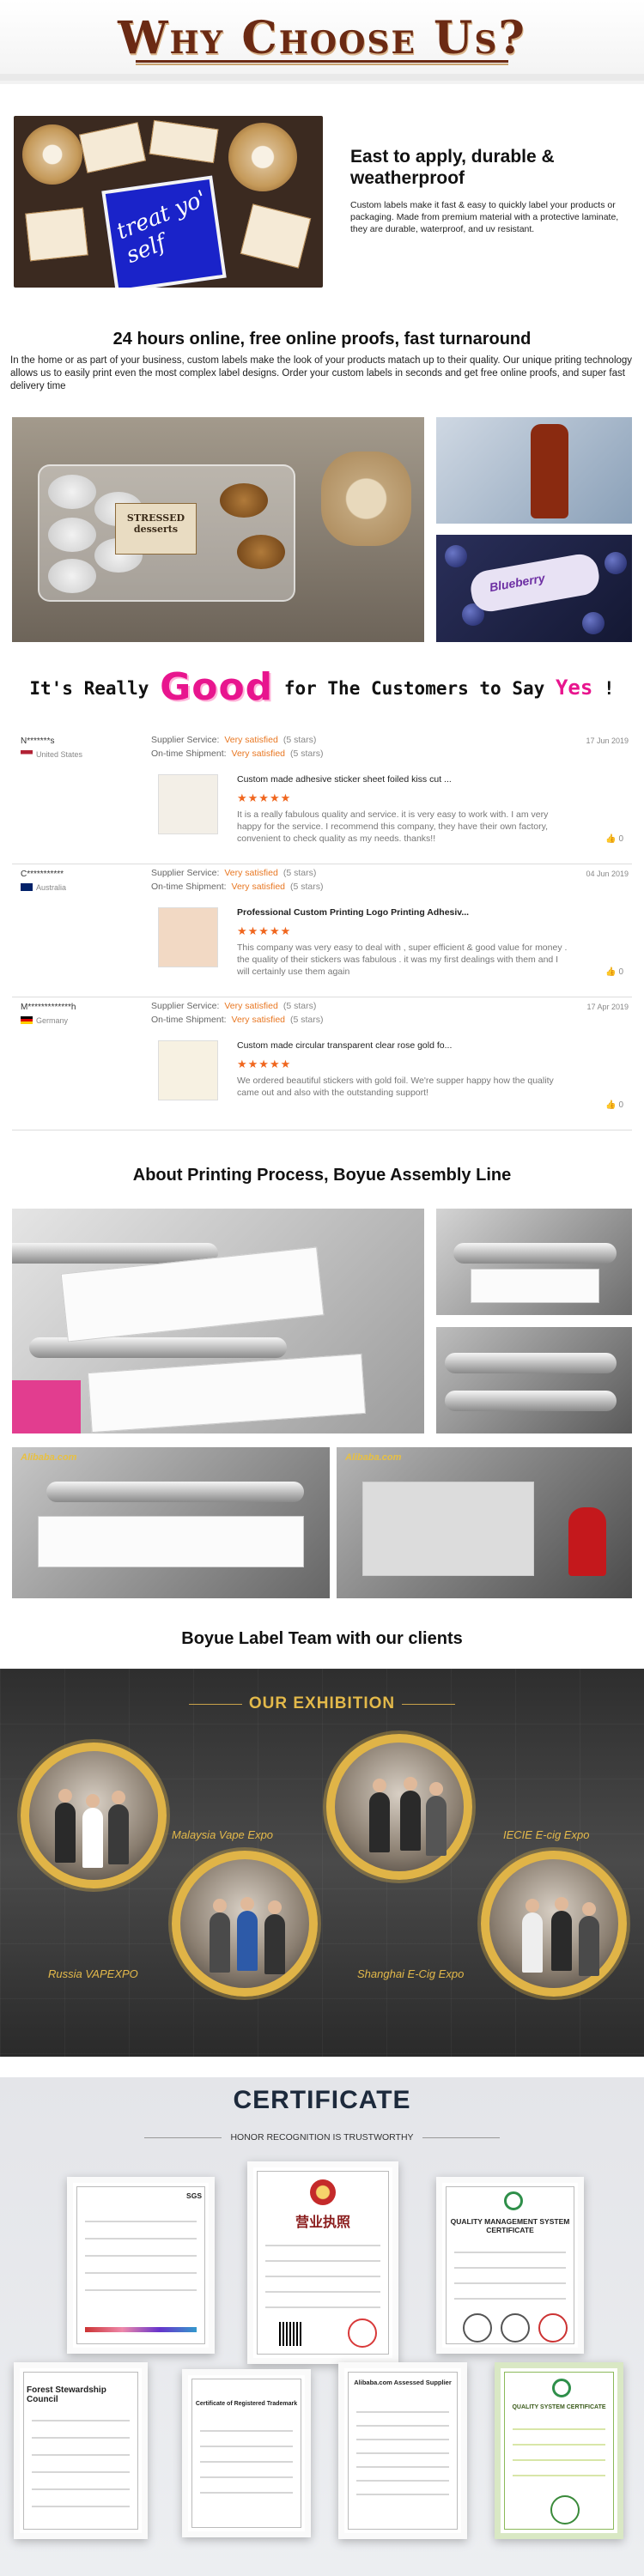  I want to click on expo-label: Shanghai E-Cig Expo, so click(411, 1973).